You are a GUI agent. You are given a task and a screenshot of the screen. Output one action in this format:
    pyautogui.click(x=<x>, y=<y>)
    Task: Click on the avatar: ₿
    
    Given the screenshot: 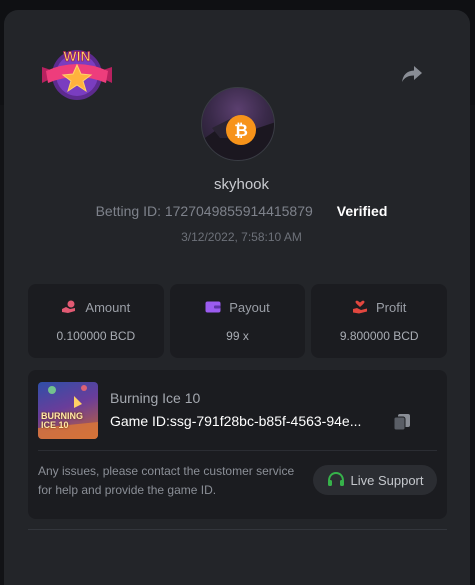 What is the action you would take?
    pyautogui.click(x=238, y=124)
    